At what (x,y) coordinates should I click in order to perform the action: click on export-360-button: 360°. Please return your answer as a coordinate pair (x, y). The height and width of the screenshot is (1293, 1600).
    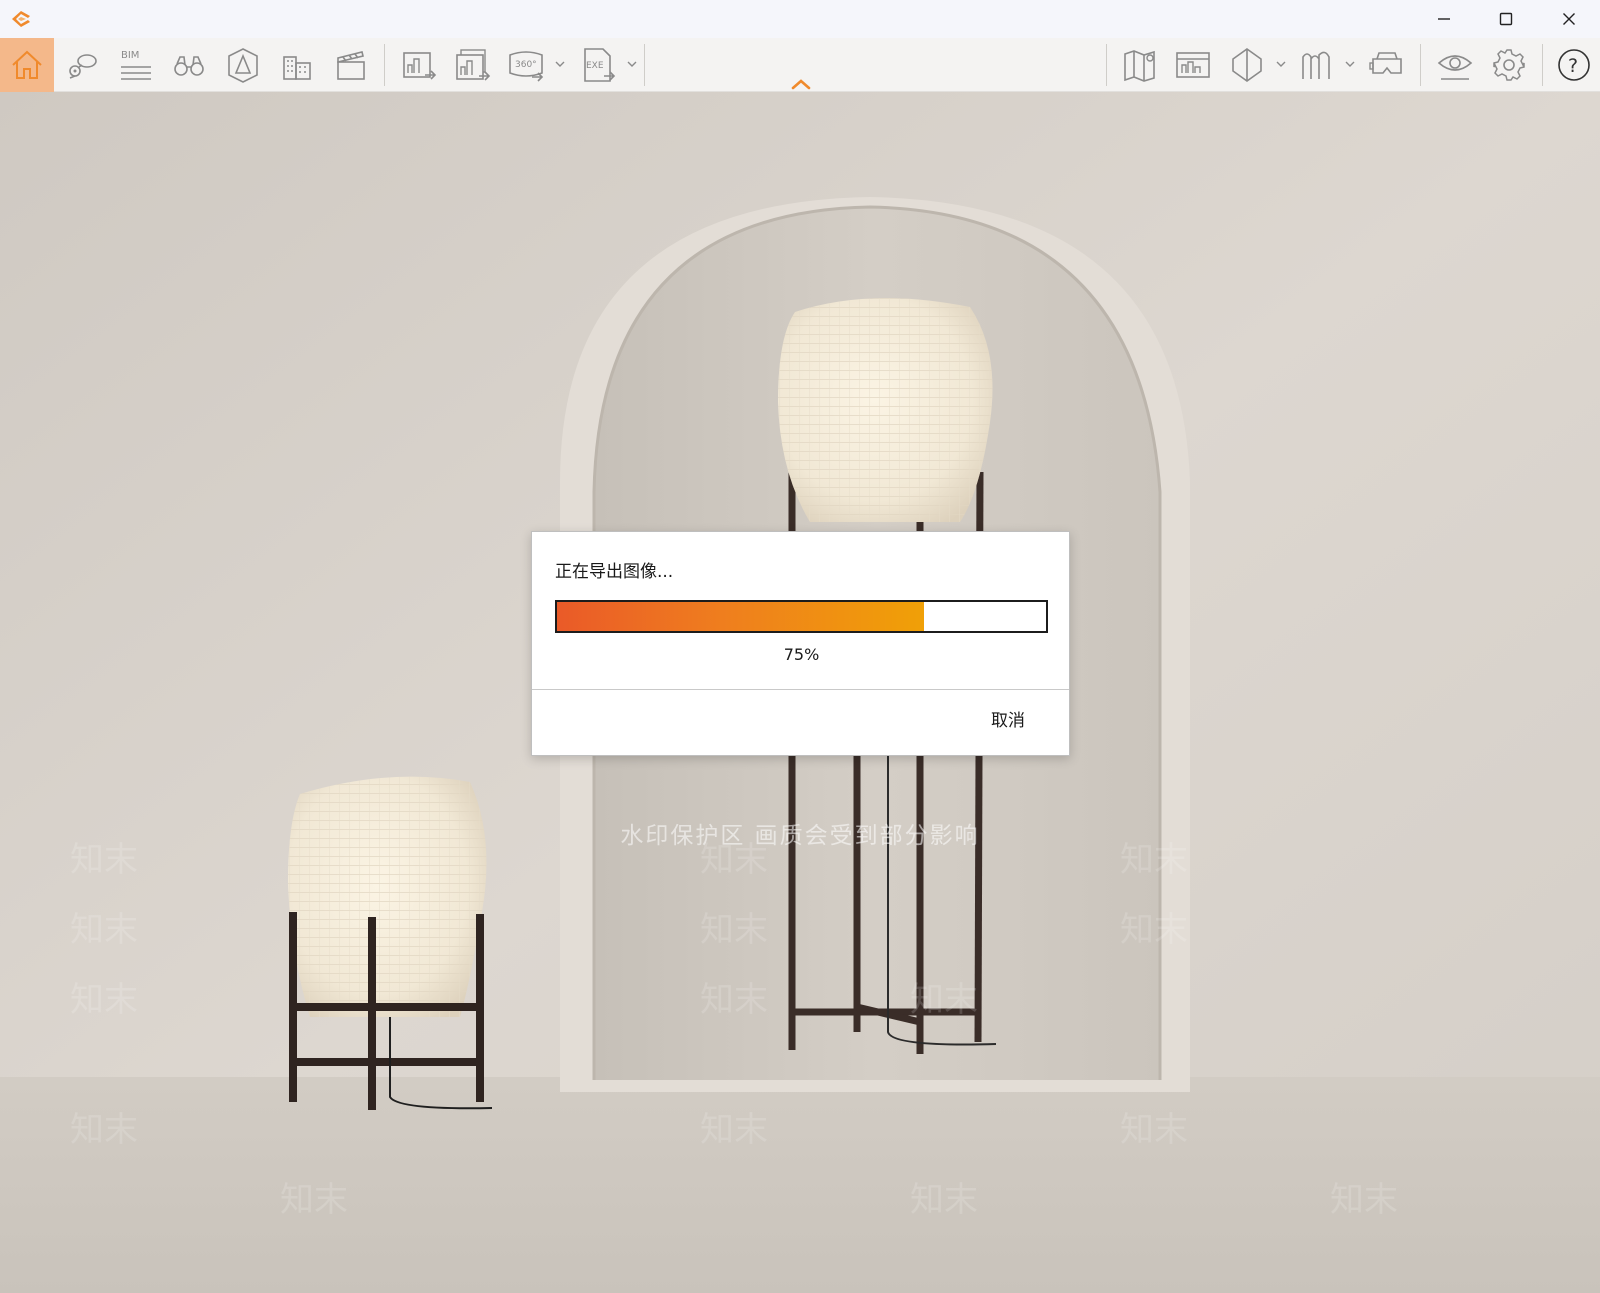
    Looking at the image, I should click on (526, 65).